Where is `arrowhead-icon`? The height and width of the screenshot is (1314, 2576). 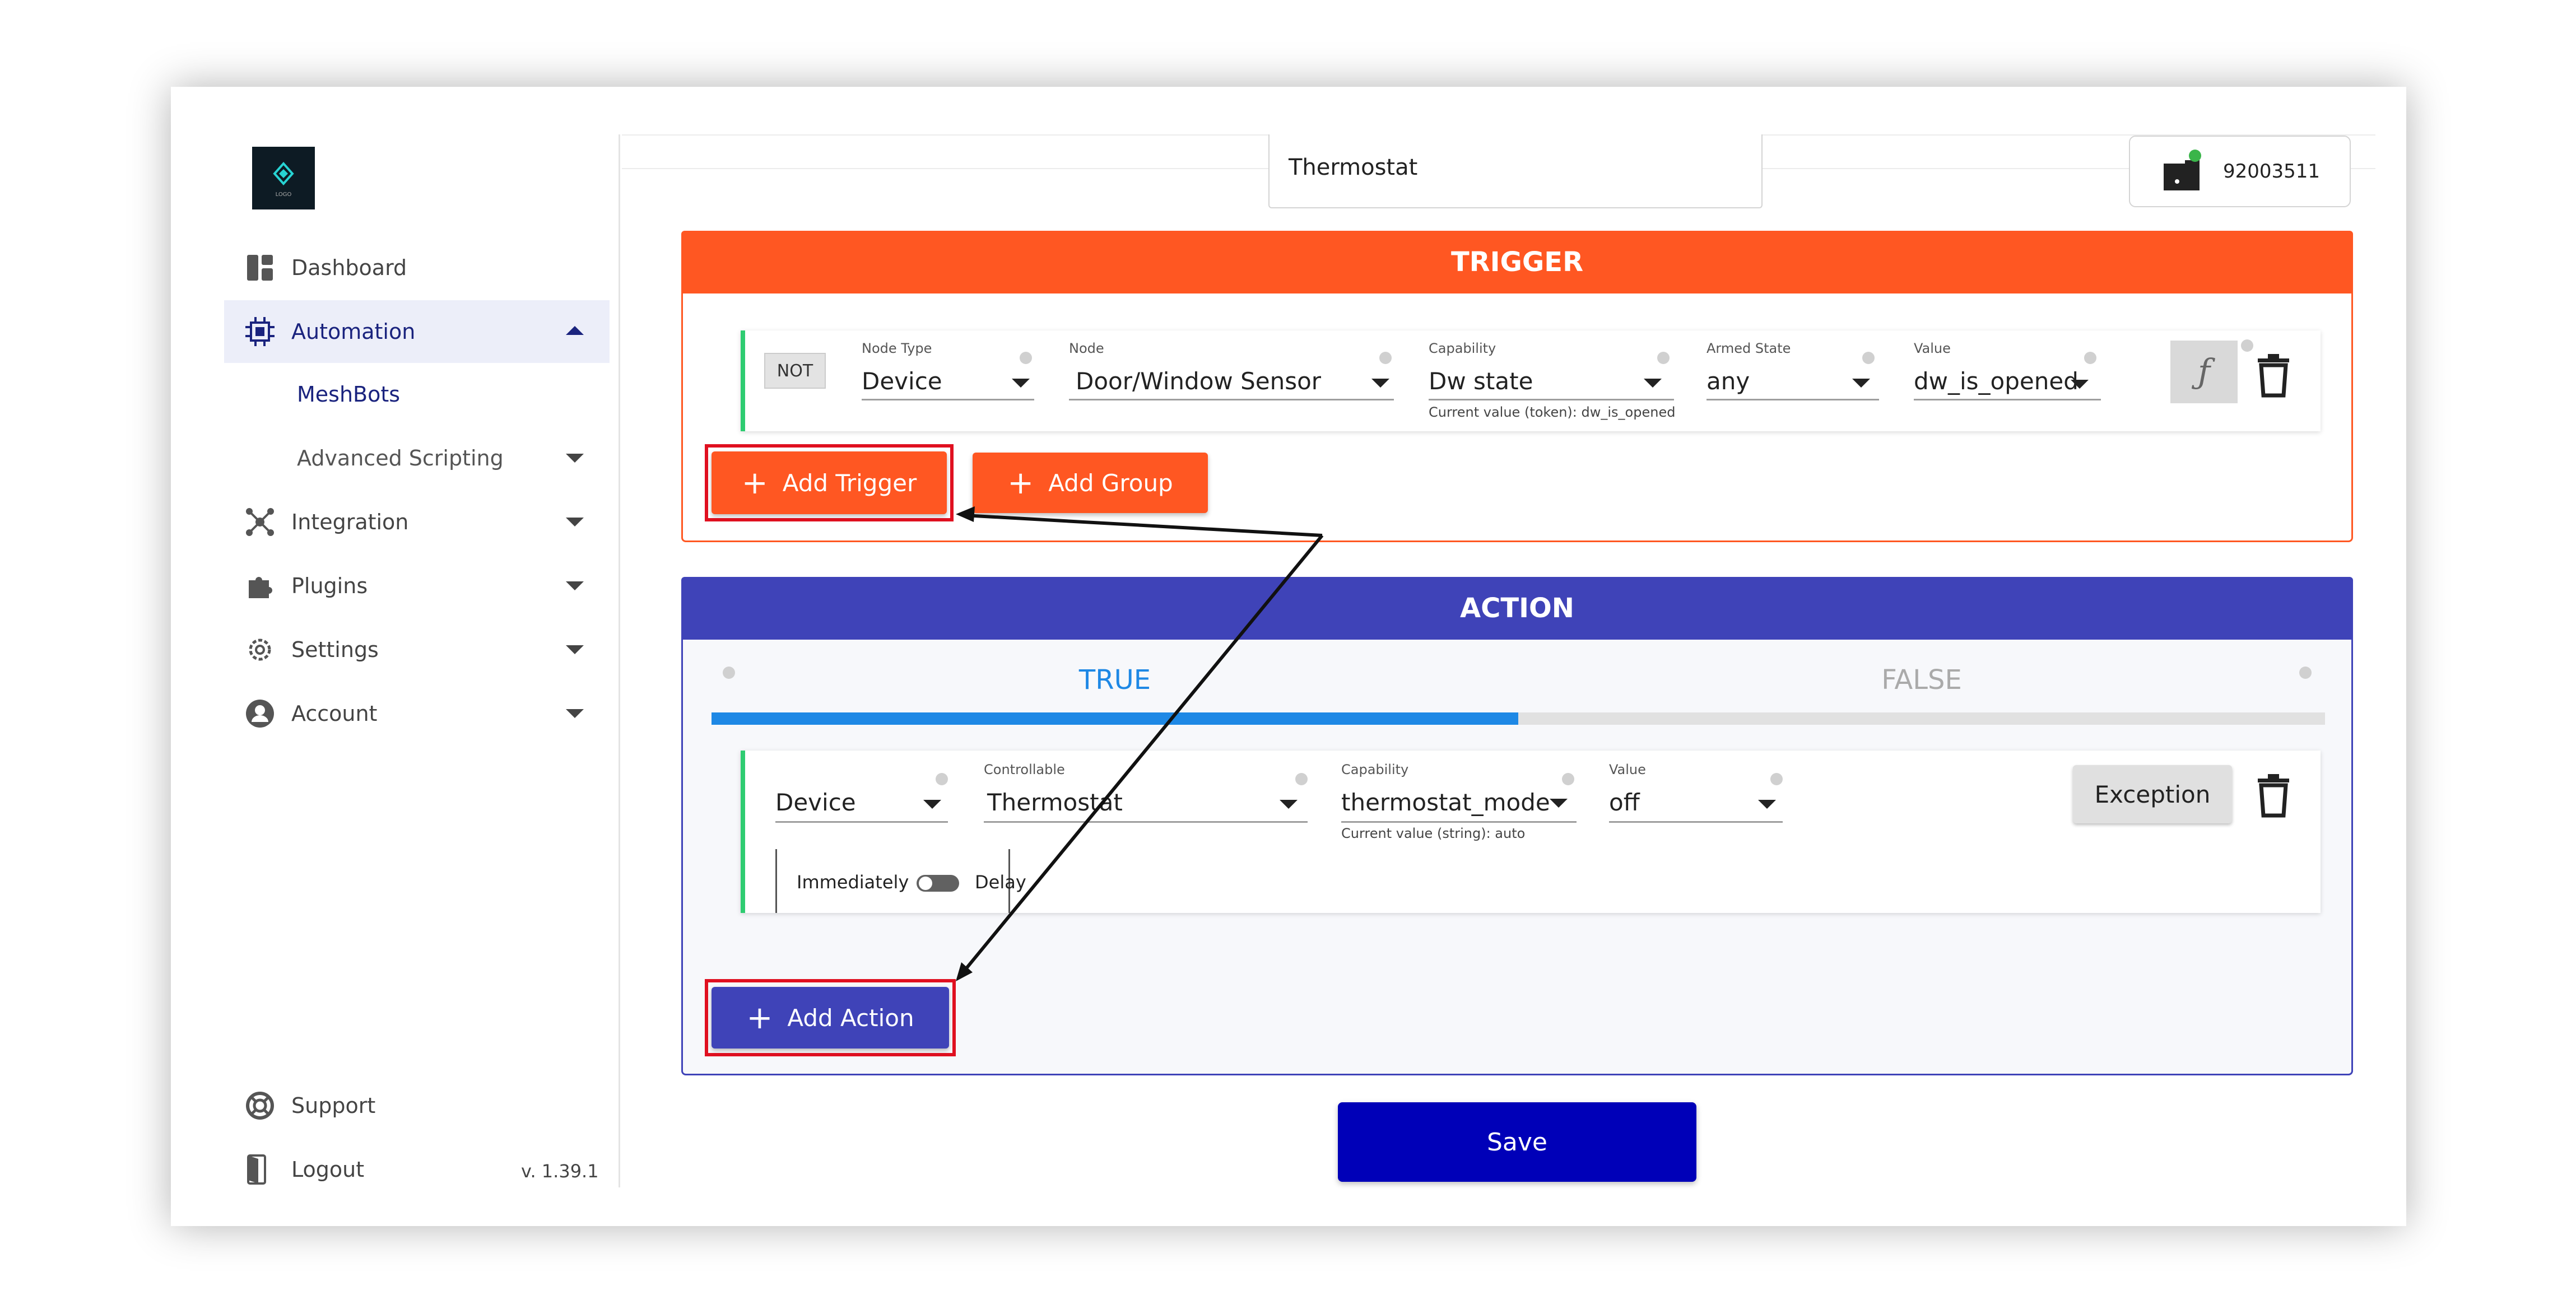
arrowhead-icon is located at coordinates (966, 514).